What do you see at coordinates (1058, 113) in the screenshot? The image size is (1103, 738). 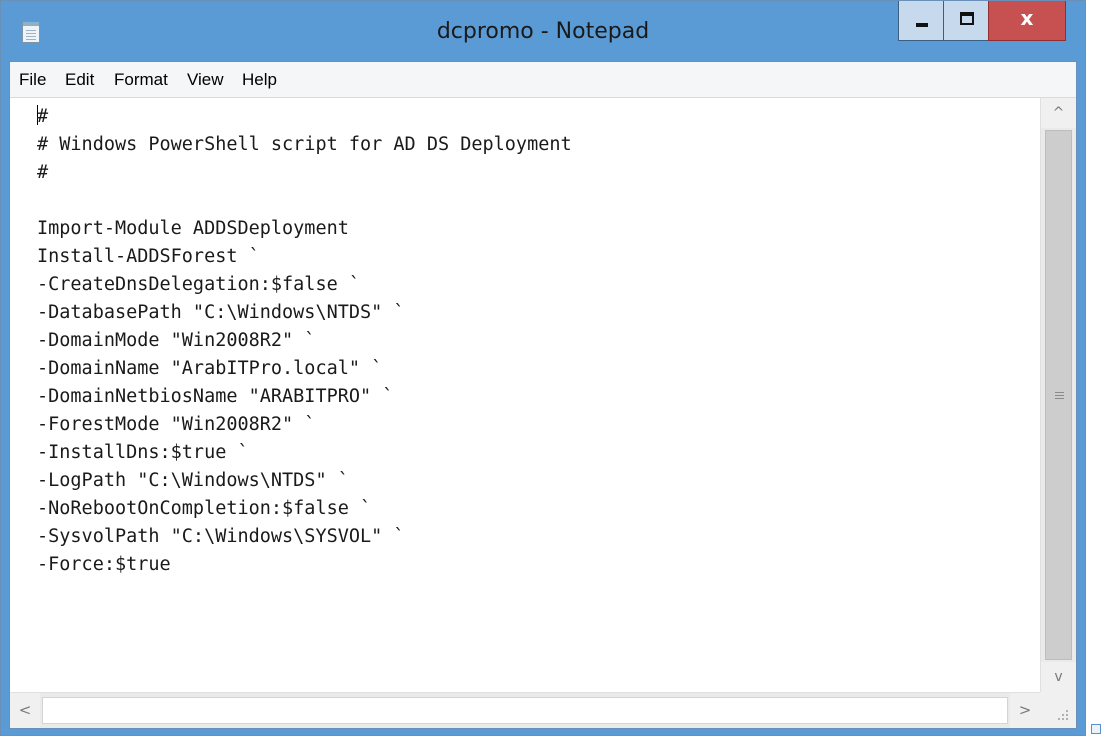 I see `scroll-up-button: ^` at bounding box center [1058, 113].